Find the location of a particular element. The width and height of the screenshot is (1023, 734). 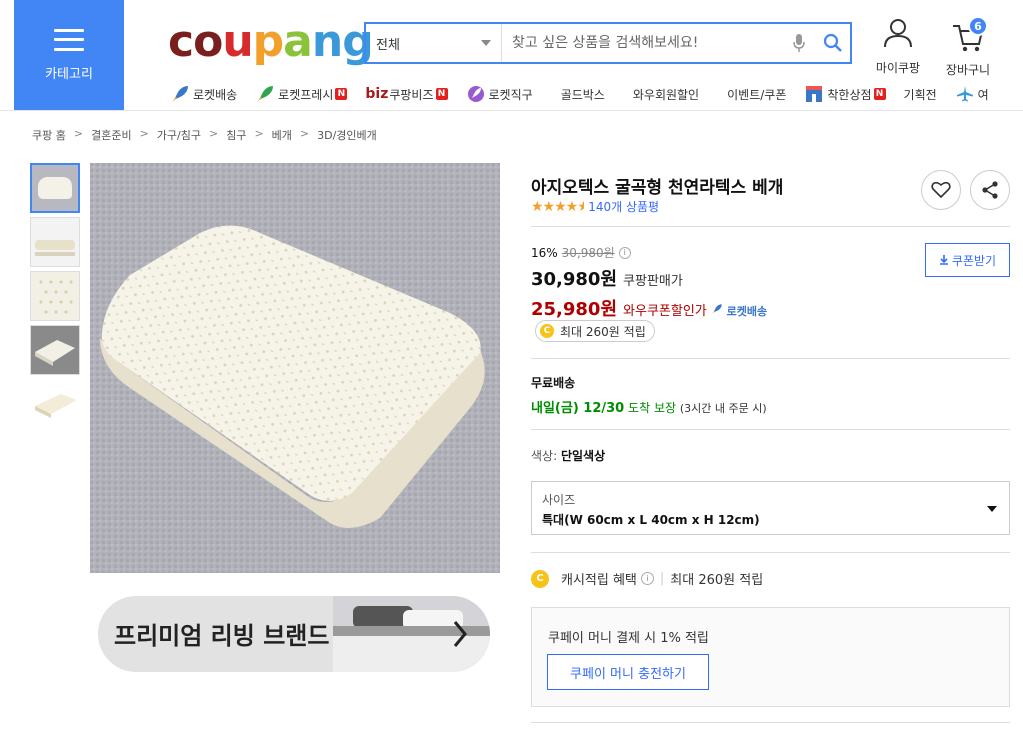

breadcrumb-3d-pillow: 3D/경인베개 is located at coordinates (347, 135).